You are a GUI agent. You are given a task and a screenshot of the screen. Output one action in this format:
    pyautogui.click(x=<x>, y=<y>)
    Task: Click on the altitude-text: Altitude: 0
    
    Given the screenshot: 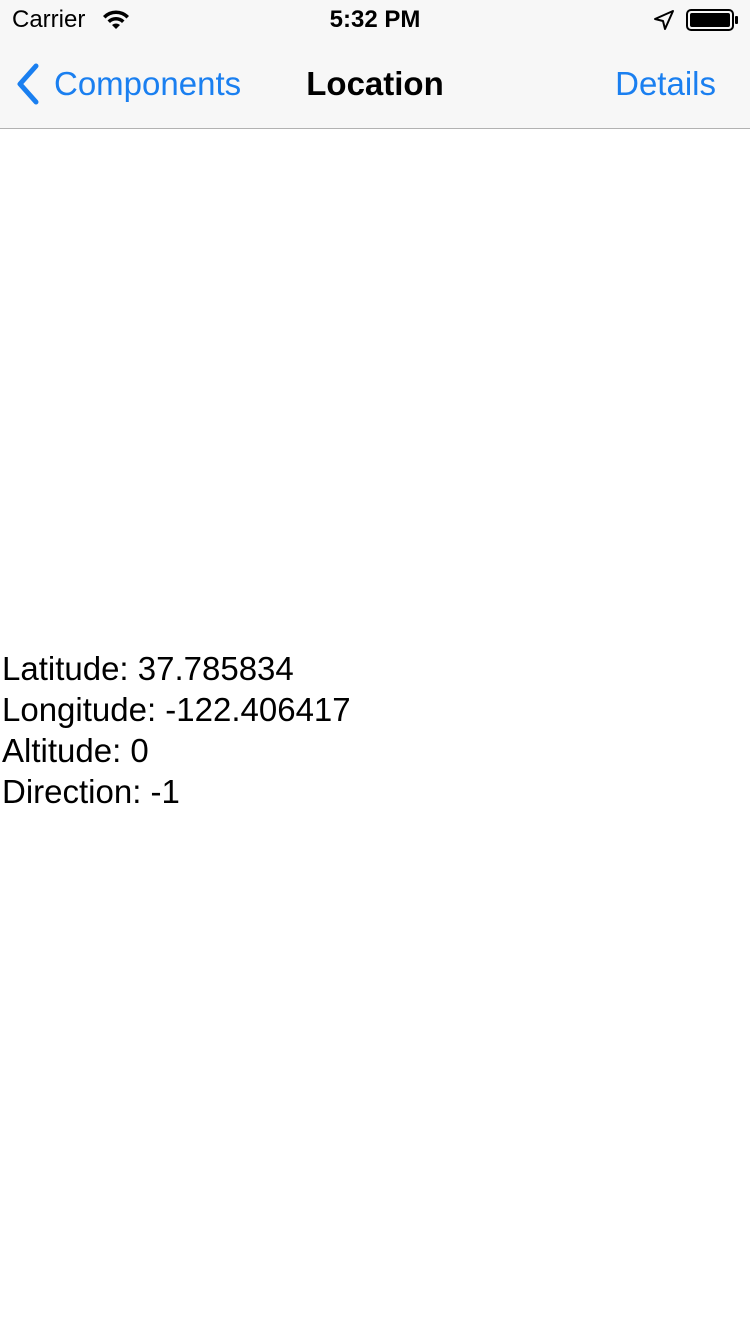 What is the action you would take?
    pyautogui.click(x=75, y=750)
    